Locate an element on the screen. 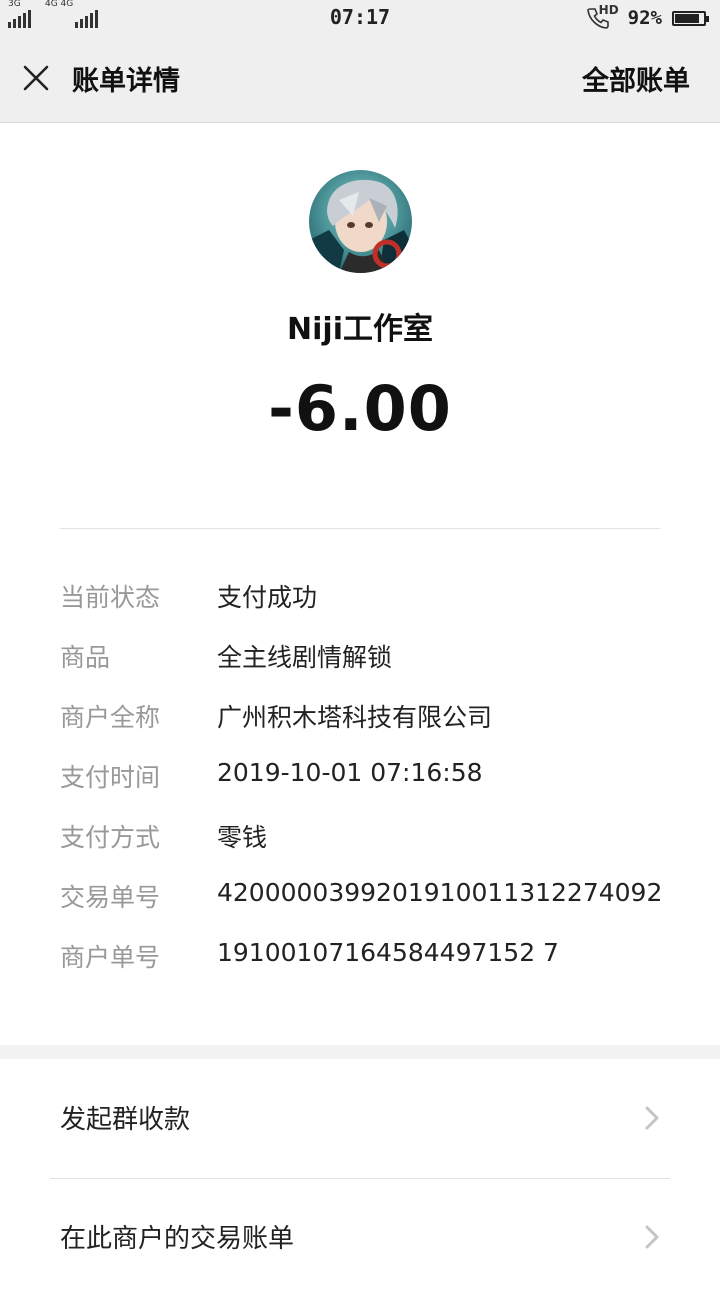 Image resolution: width=720 pixels, height=1296 pixels. detail-value: 支付成功 is located at coordinates (267, 597).